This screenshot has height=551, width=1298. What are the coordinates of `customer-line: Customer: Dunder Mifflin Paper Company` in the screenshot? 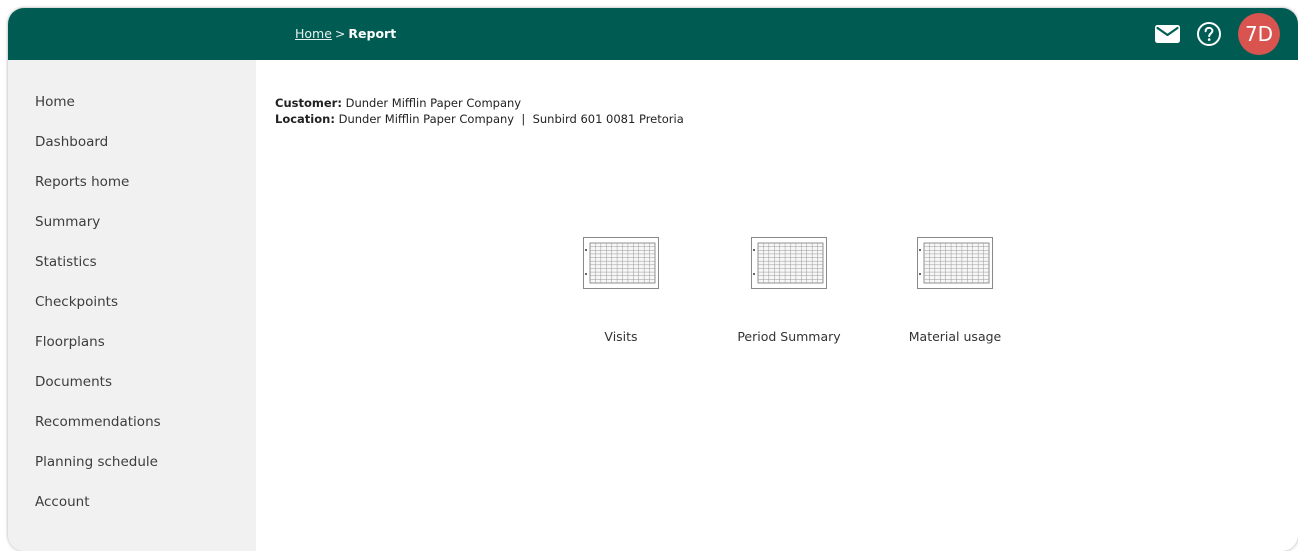 It's located at (479, 103).